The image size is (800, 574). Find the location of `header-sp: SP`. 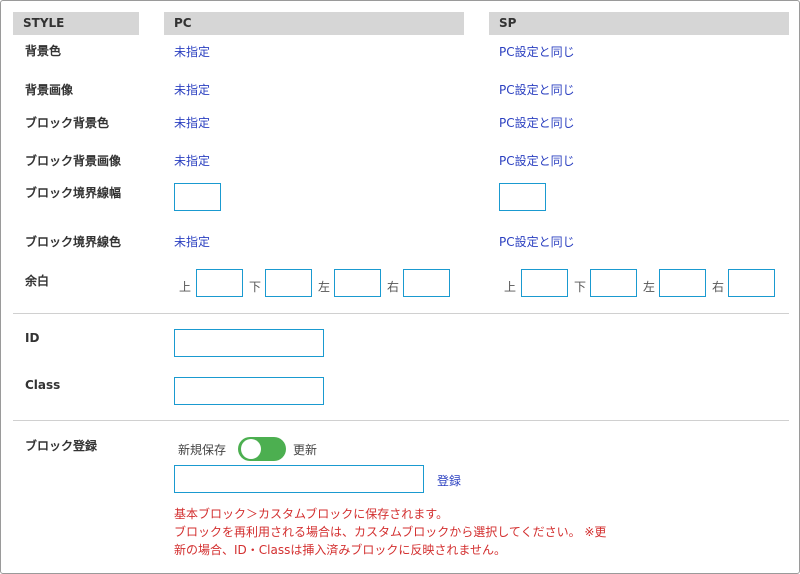

header-sp: SP is located at coordinates (639, 23).